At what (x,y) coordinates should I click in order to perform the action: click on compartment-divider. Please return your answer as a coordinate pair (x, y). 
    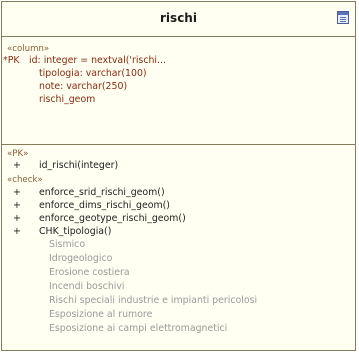
    Looking at the image, I should click on (178, 144).